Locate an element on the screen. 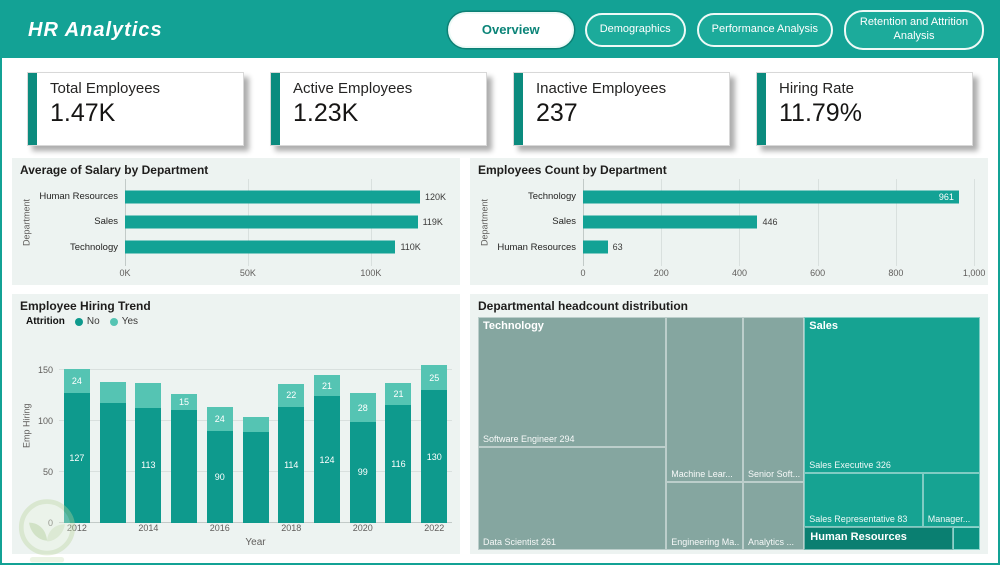  bar-column-2016: 24 90 is located at coordinates (220, 426).